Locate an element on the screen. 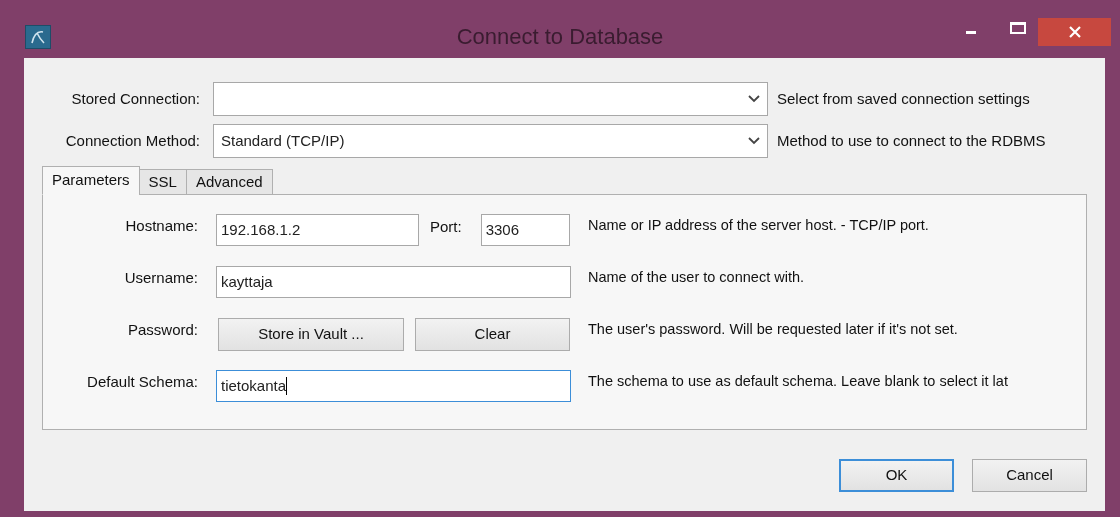  tab: Advanced is located at coordinates (229, 182).